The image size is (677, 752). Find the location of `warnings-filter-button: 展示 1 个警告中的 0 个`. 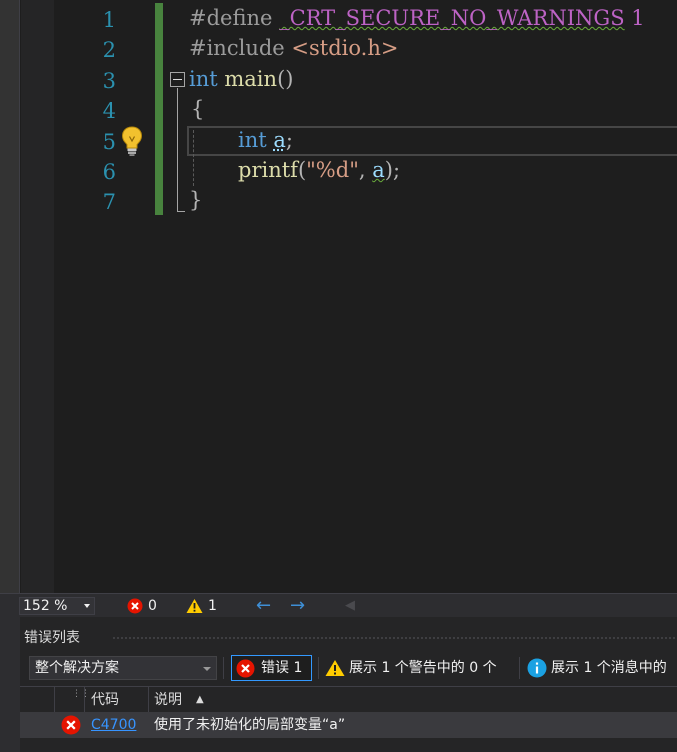

warnings-filter-button: 展示 1 个警告中的 0 个 is located at coordinates (417, 668).